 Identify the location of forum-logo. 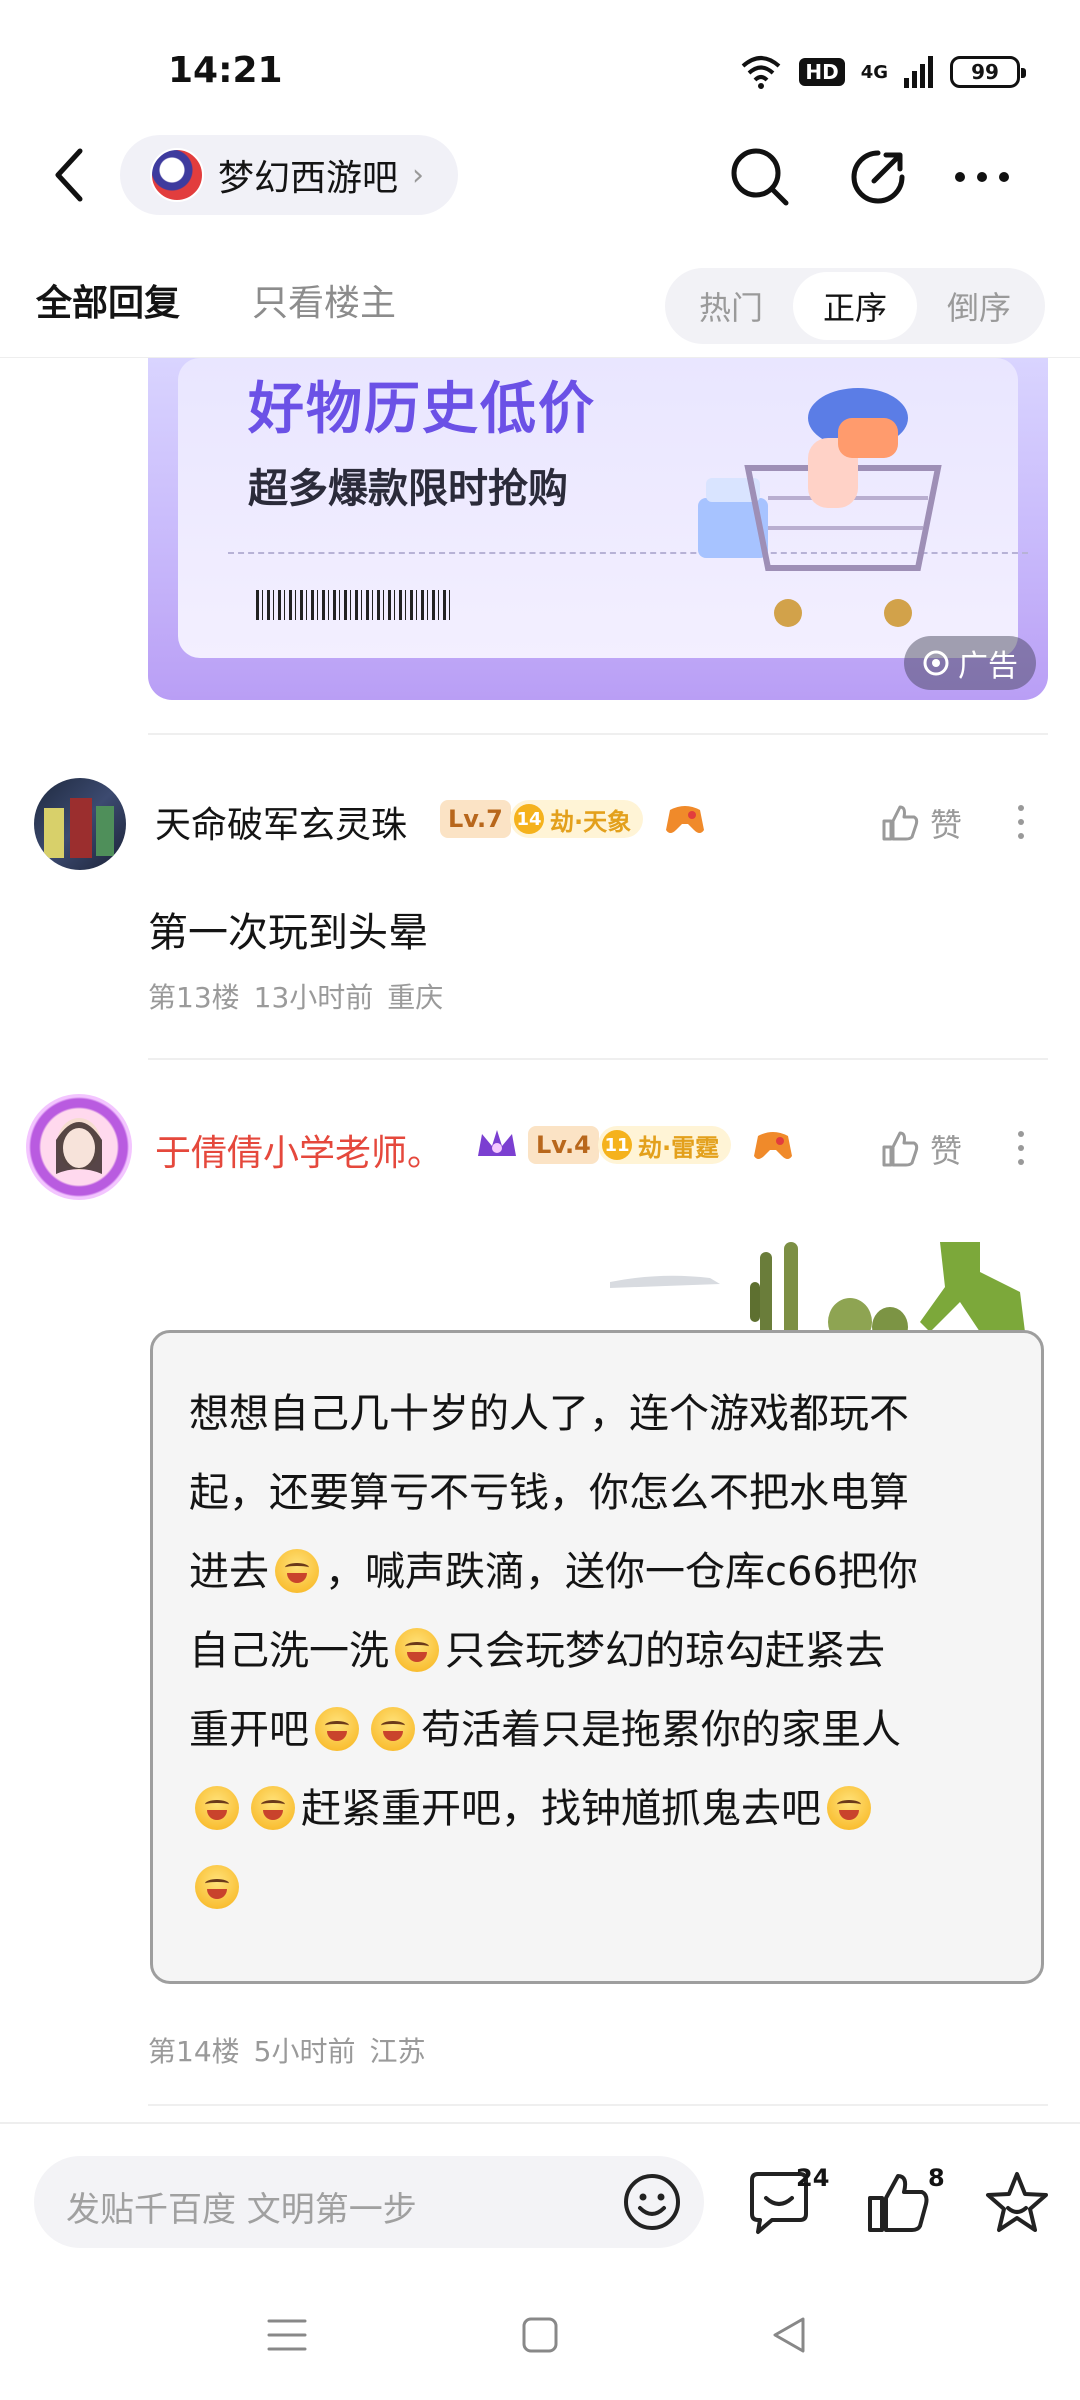
(177, 175).